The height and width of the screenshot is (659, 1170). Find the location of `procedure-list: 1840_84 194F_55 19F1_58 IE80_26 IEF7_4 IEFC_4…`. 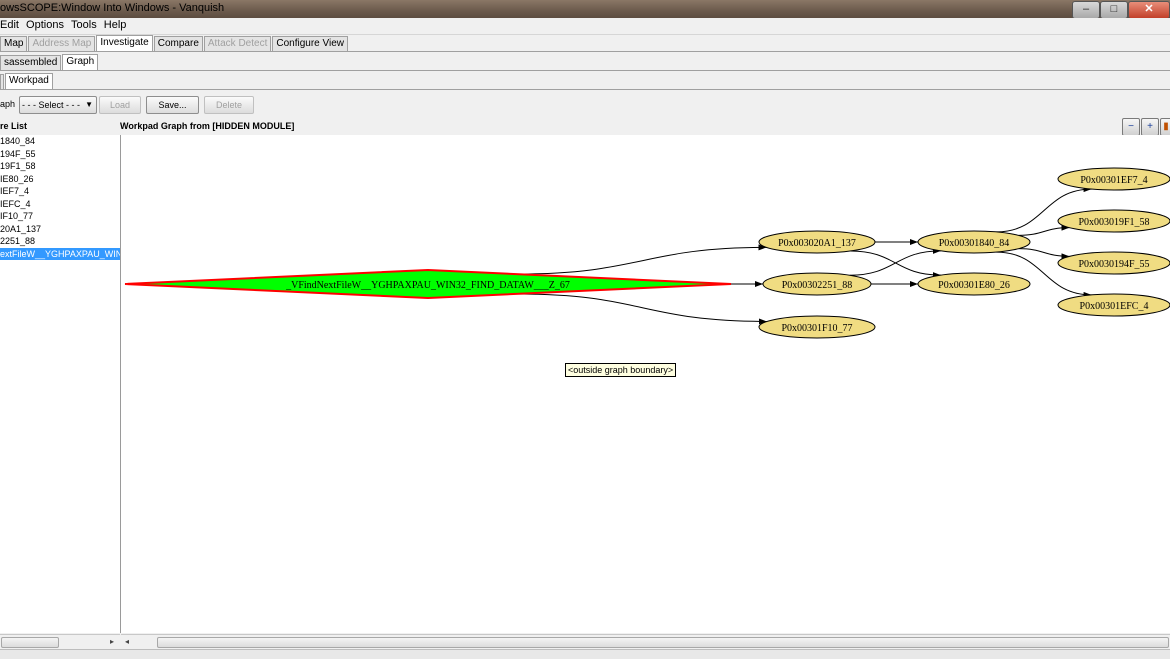

procedure-list: 1840_84 194F_55 19F1_58 IE80_26 IEF7_4 IEFC_4… is located at coordinates (60, 384).